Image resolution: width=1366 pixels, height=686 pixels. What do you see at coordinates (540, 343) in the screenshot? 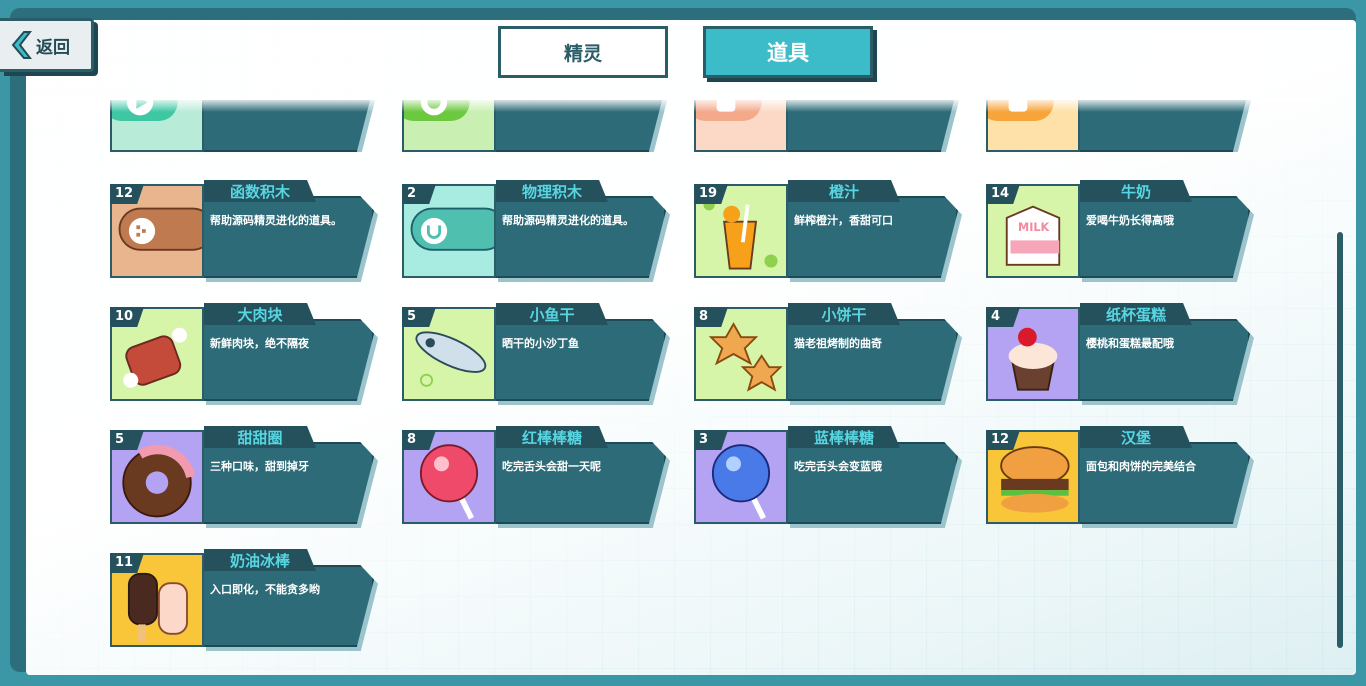
I see `item-description: 晒干的小沙丁鱼` at bounding box center [540, 343].